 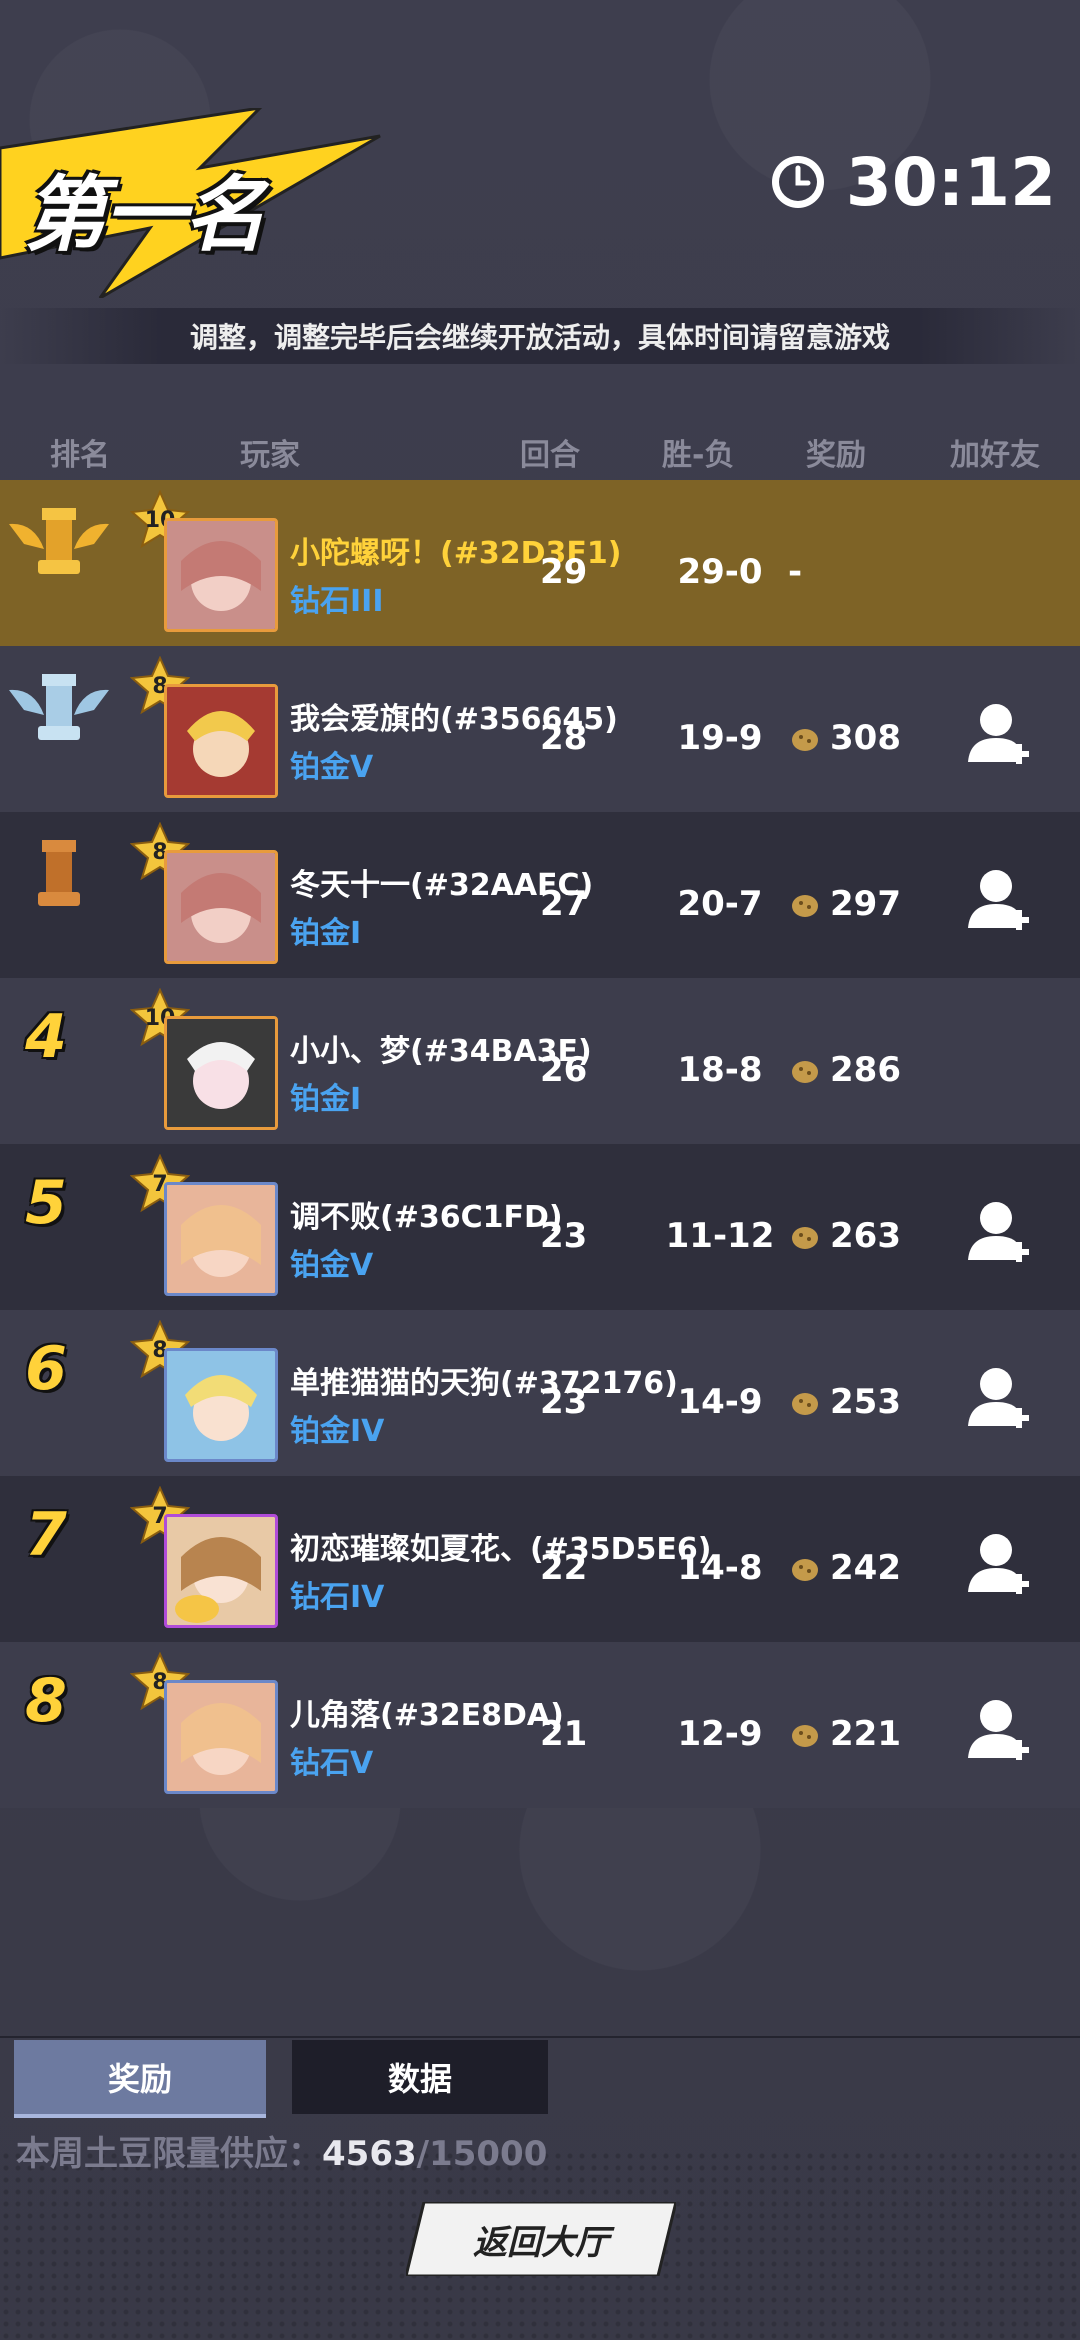 What do you see at coordinates (720, 1568) in the screenshot?
I see `win-loss-value: 14-8` at bounding box center [720, 1568].